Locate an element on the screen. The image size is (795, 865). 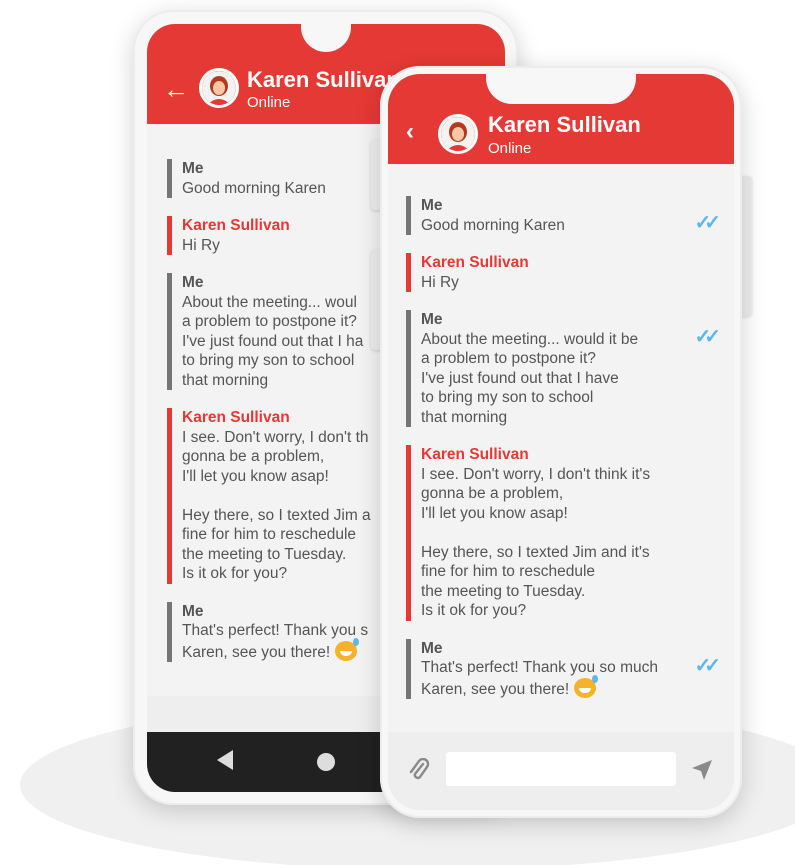
message-text: Hi Ry is located at coordinates (440, 282).